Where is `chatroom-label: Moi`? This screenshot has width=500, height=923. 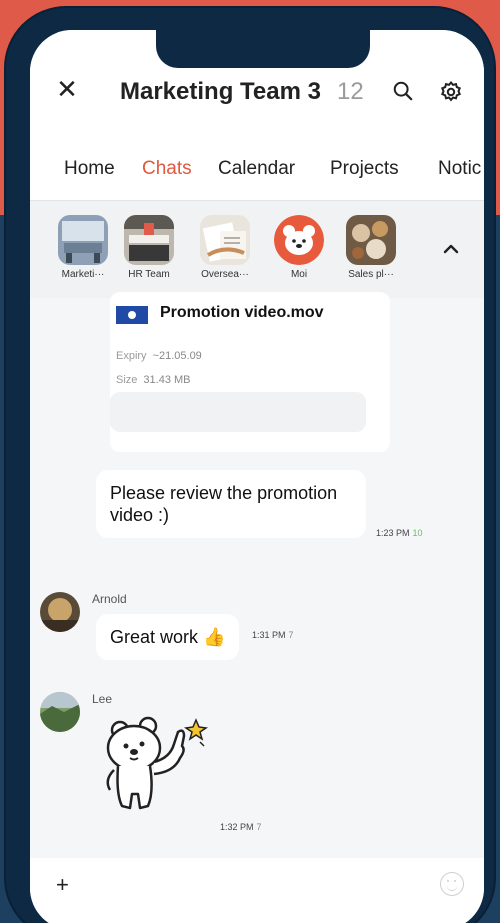
chatroom-label: Moi is located at coordinates (299, 274).